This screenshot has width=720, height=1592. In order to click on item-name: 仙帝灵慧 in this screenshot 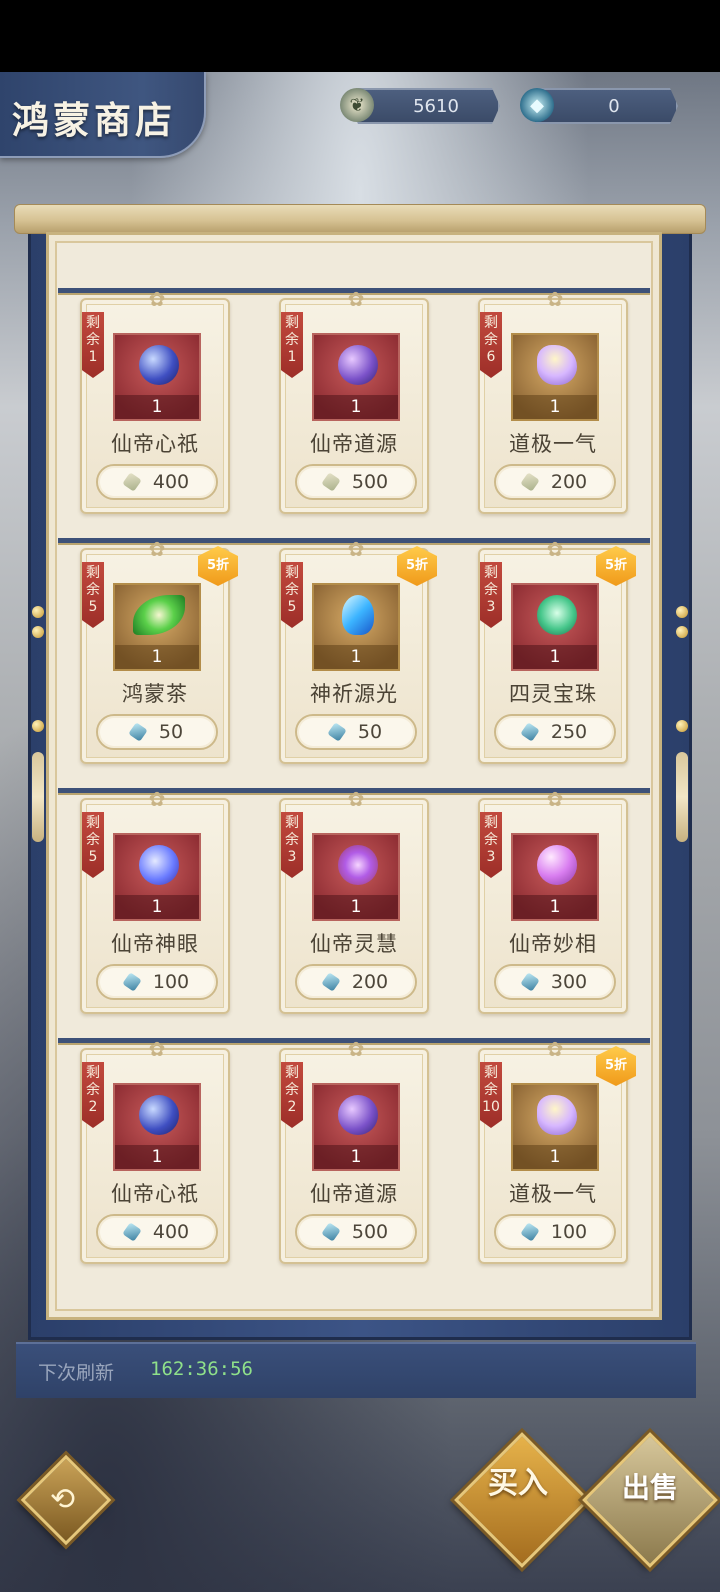, I will do `click(354, 944)`.